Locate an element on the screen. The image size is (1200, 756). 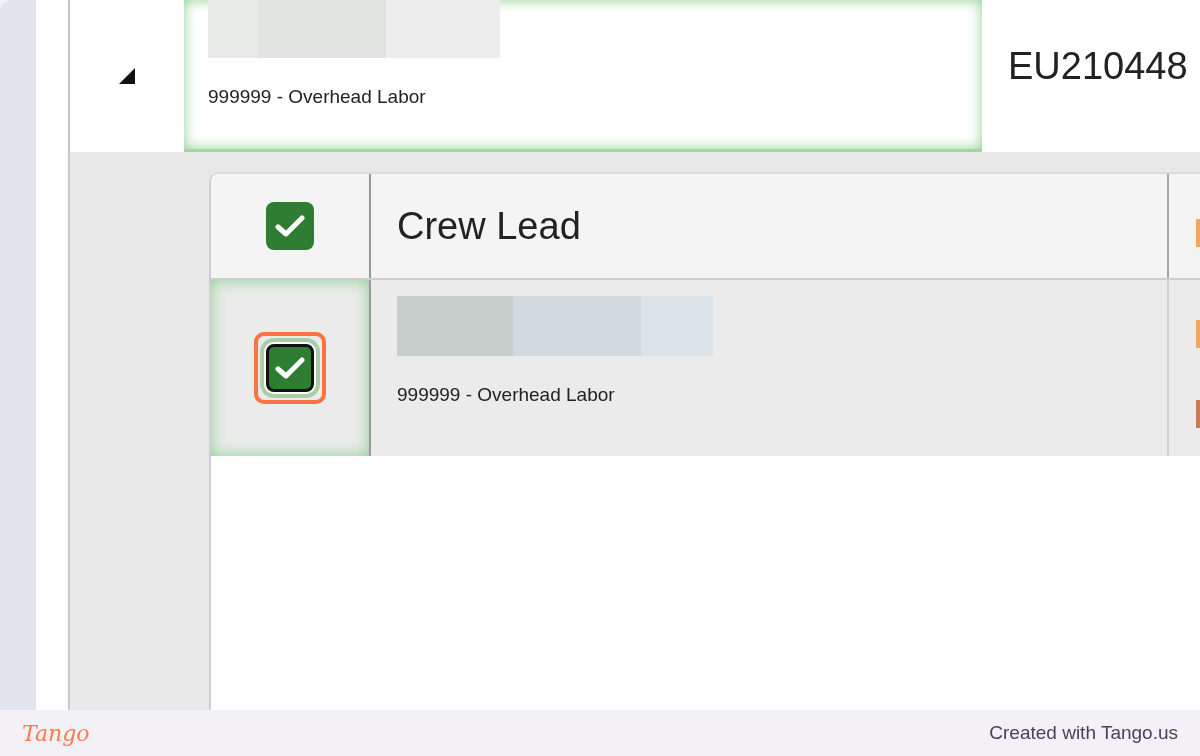
credit-text: Created with Tango.us is located at coordinates (1083, 733).